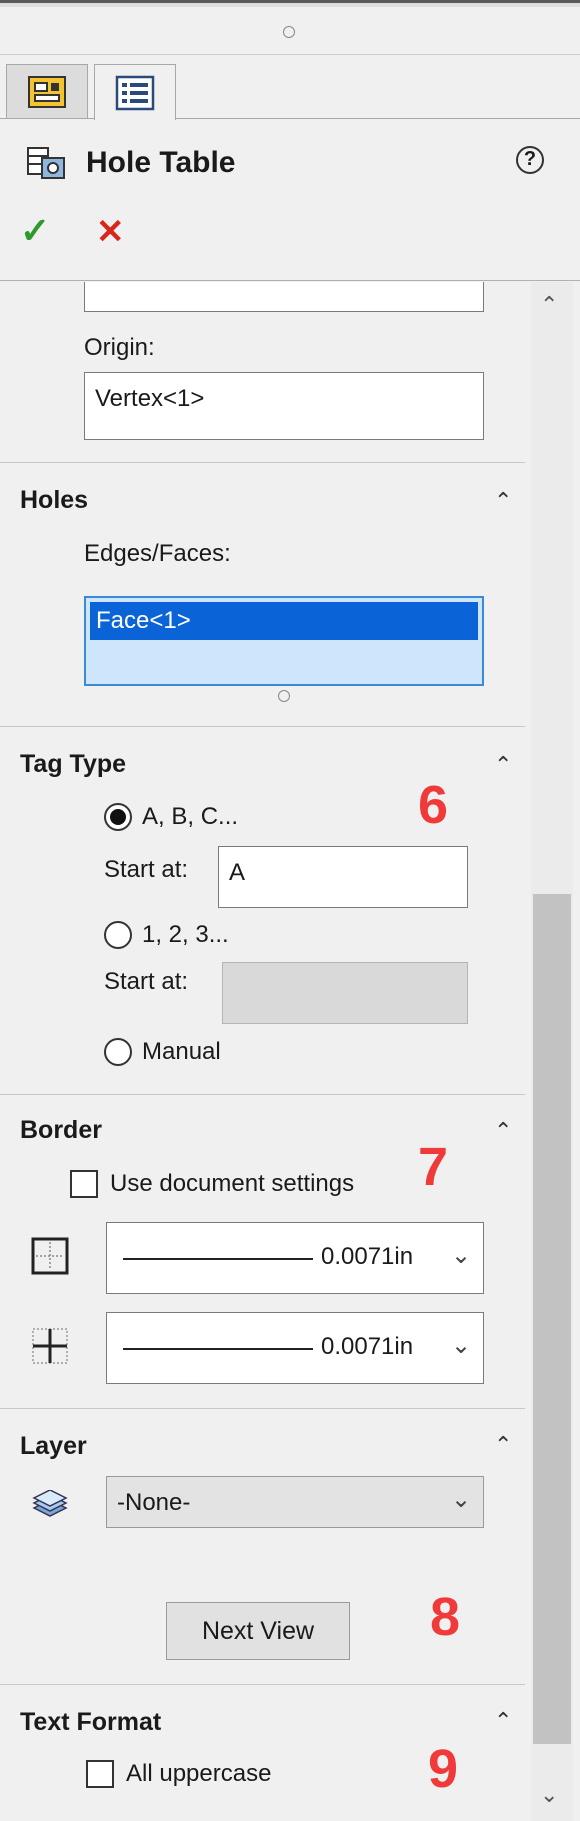 The height and width of the screenshot is (1821, 580). Describe the element at coordinates (110, 232) in the screenshot. I see `cancel-button: ✕` at that location.